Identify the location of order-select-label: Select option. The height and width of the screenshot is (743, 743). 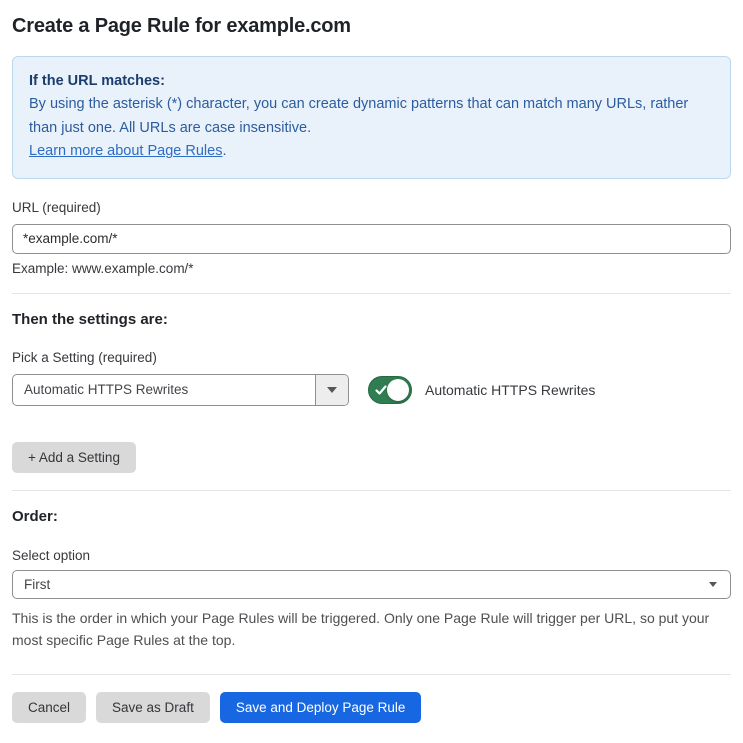
(51, 555).